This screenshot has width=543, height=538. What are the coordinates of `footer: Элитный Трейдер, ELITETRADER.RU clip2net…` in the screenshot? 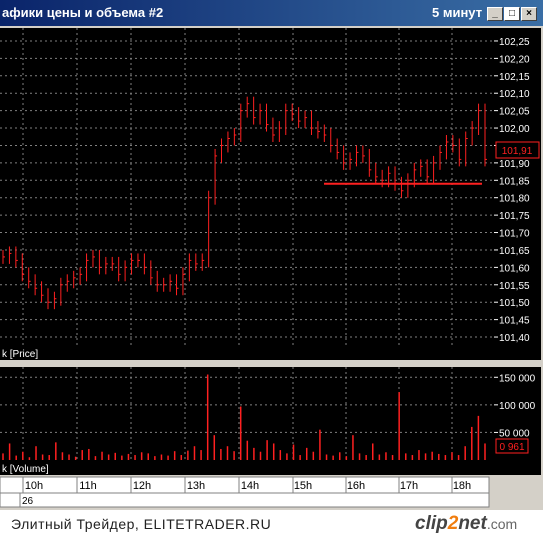 It's located at (271, 524).